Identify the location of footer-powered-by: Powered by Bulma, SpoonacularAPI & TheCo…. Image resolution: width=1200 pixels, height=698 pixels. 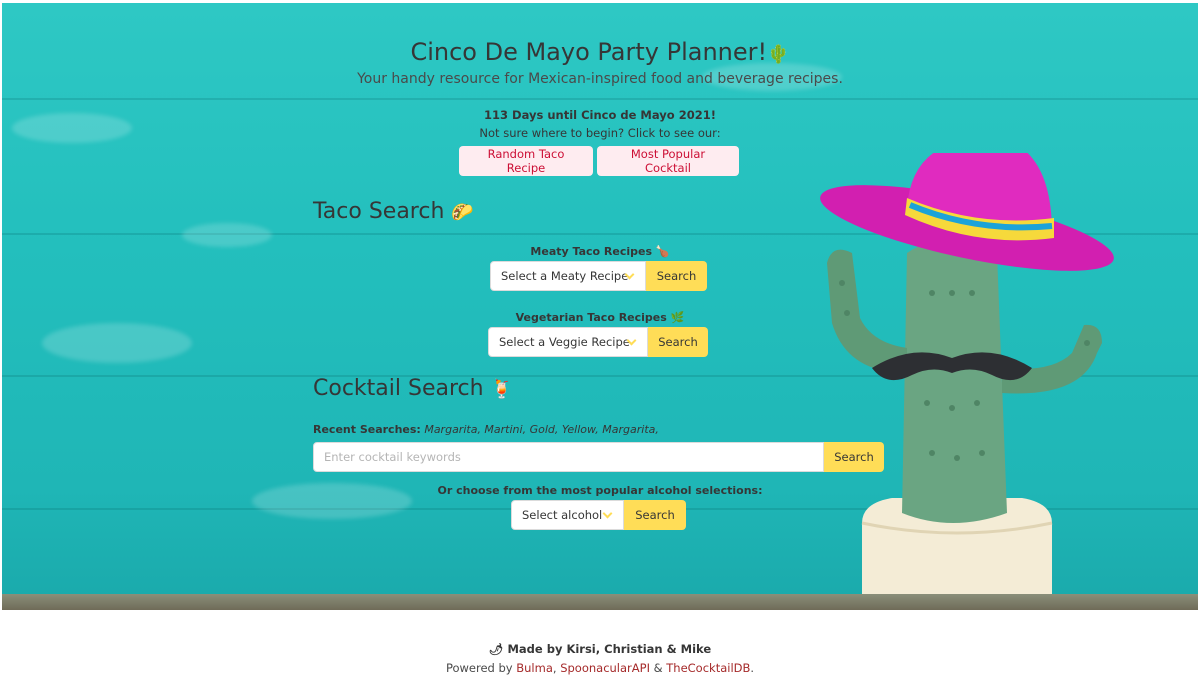
(600, 668).